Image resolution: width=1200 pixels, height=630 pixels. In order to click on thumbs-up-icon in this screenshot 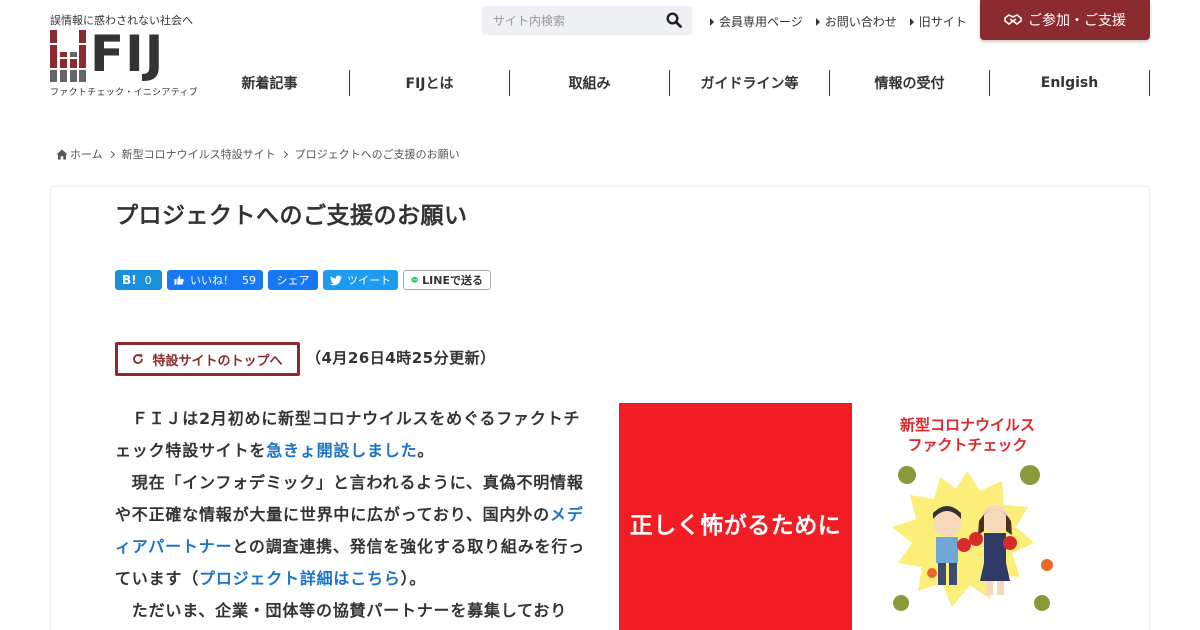, I will do `click(179, 280)`.